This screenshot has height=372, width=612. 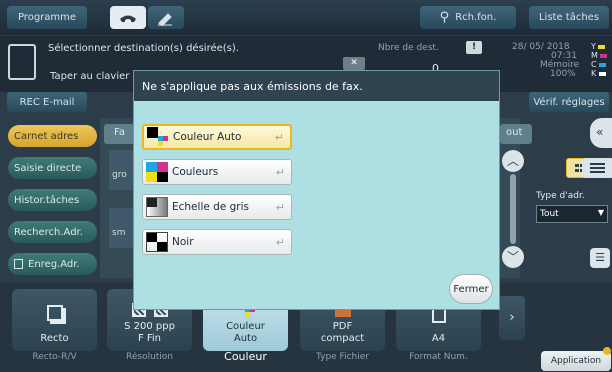 I want to click on duplex-value: Recto, so click(x=54, y=338).